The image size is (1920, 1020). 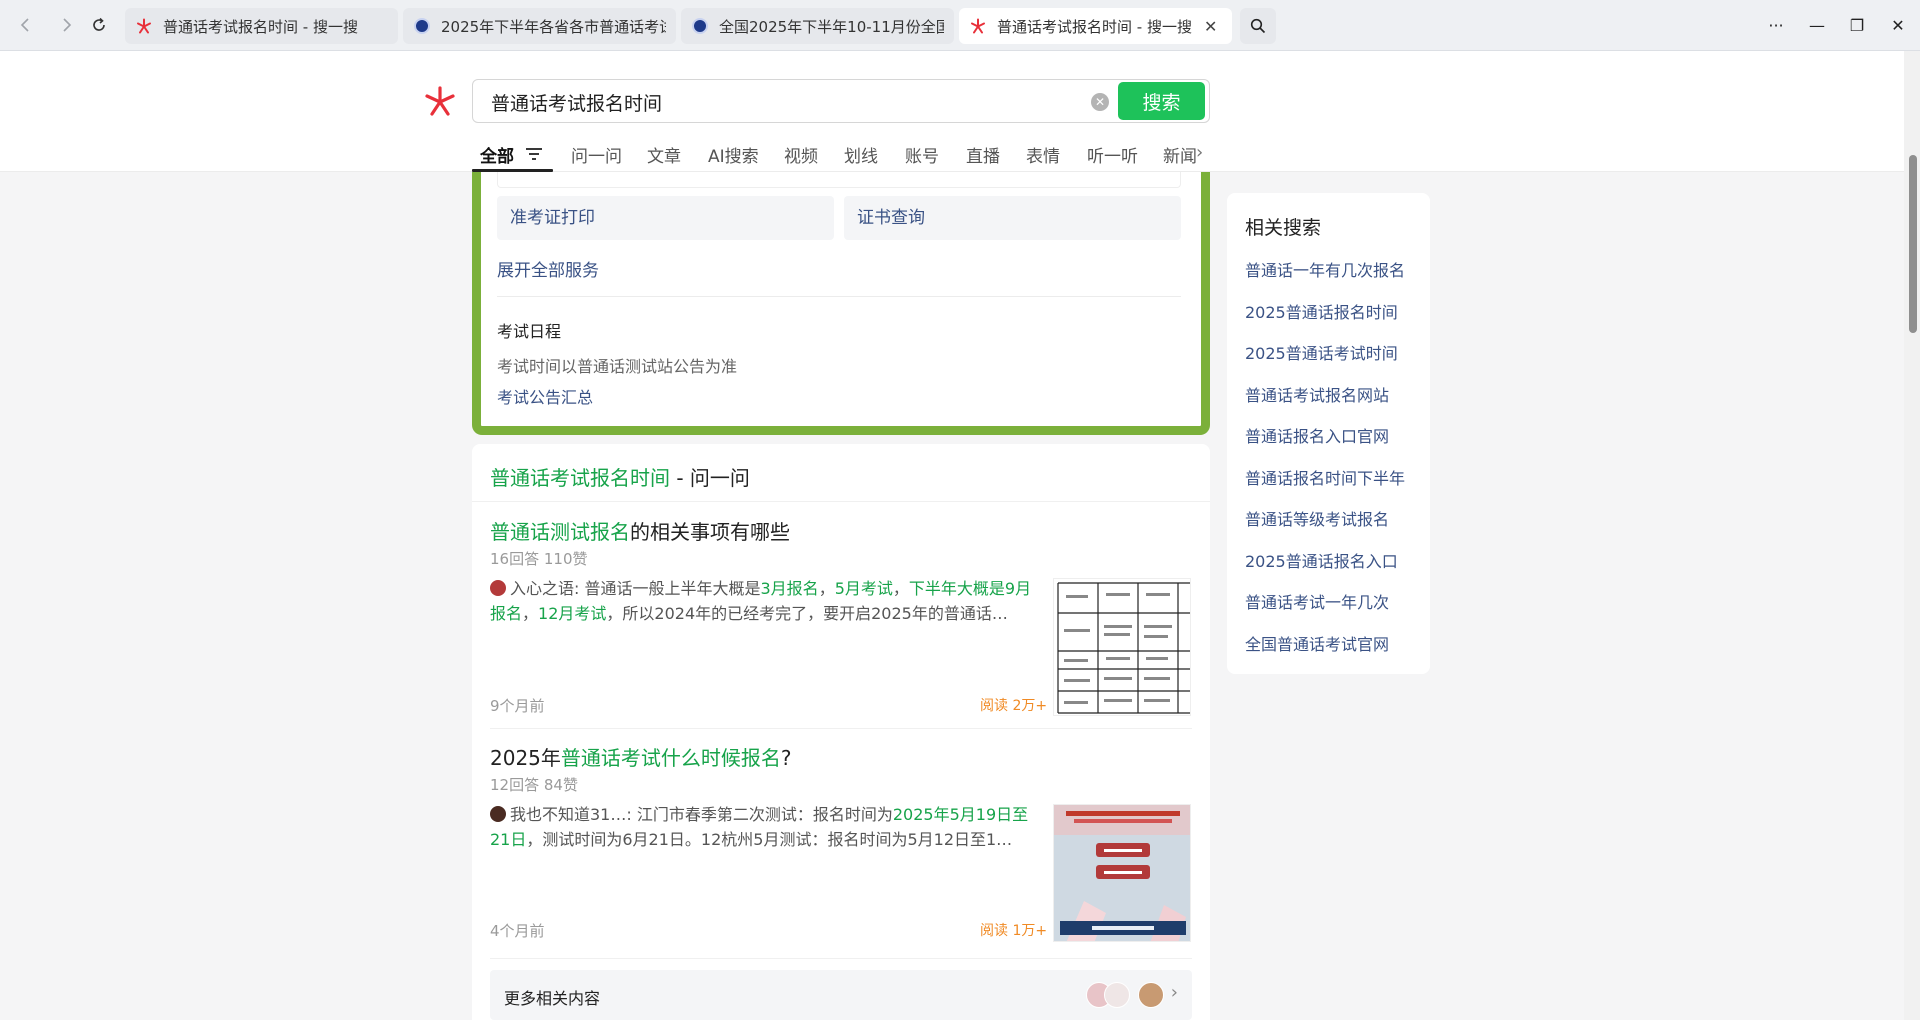 What do you see at coordinates (497, 154) in the screenshot?
I see `tab-all: 全部` at bounding box center [497, 154].